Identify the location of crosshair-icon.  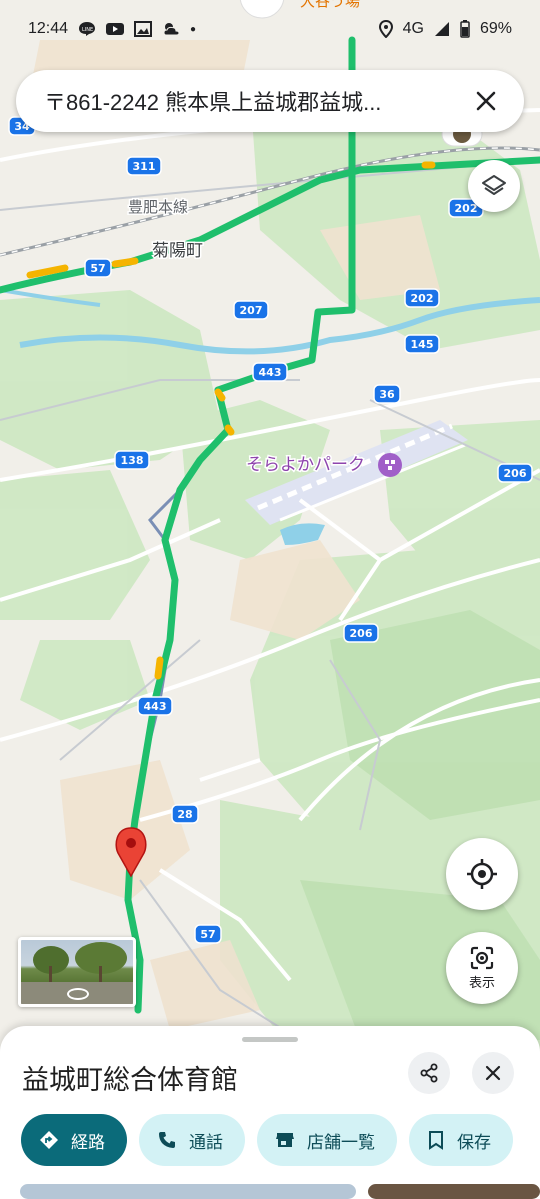
(482, 874).